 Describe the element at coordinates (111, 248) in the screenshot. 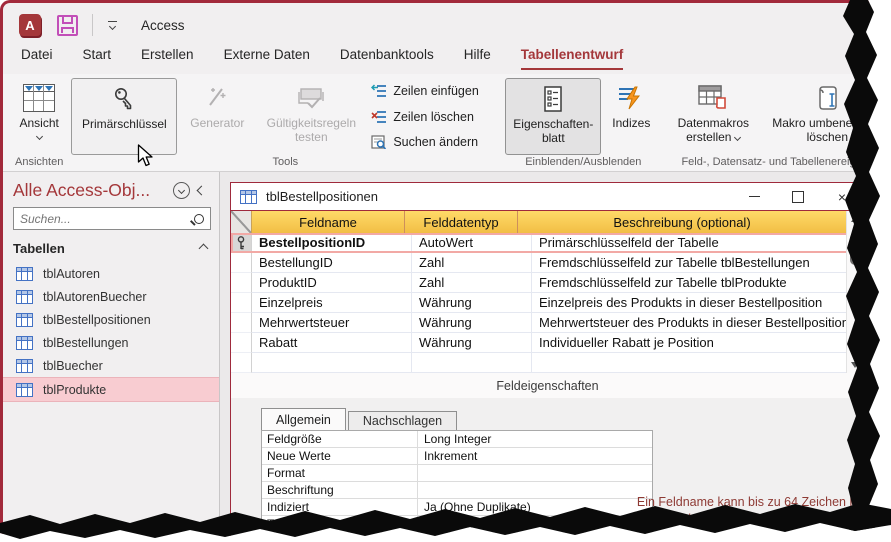

I see `section-tabellen: Tabellen` at that location.